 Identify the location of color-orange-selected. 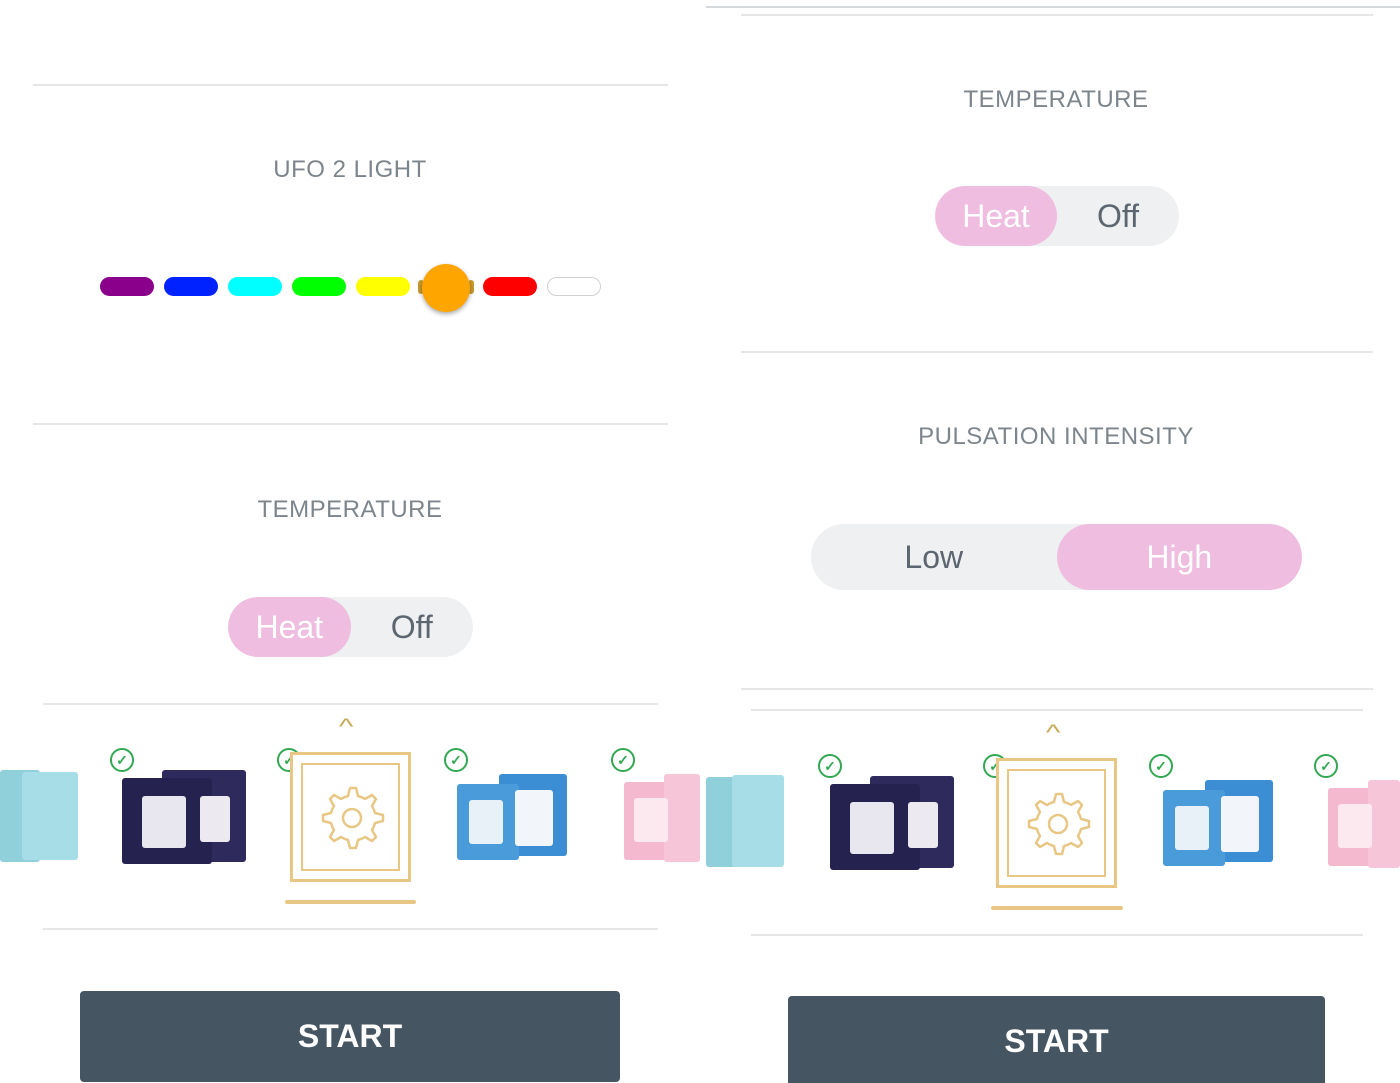
(446, 288).